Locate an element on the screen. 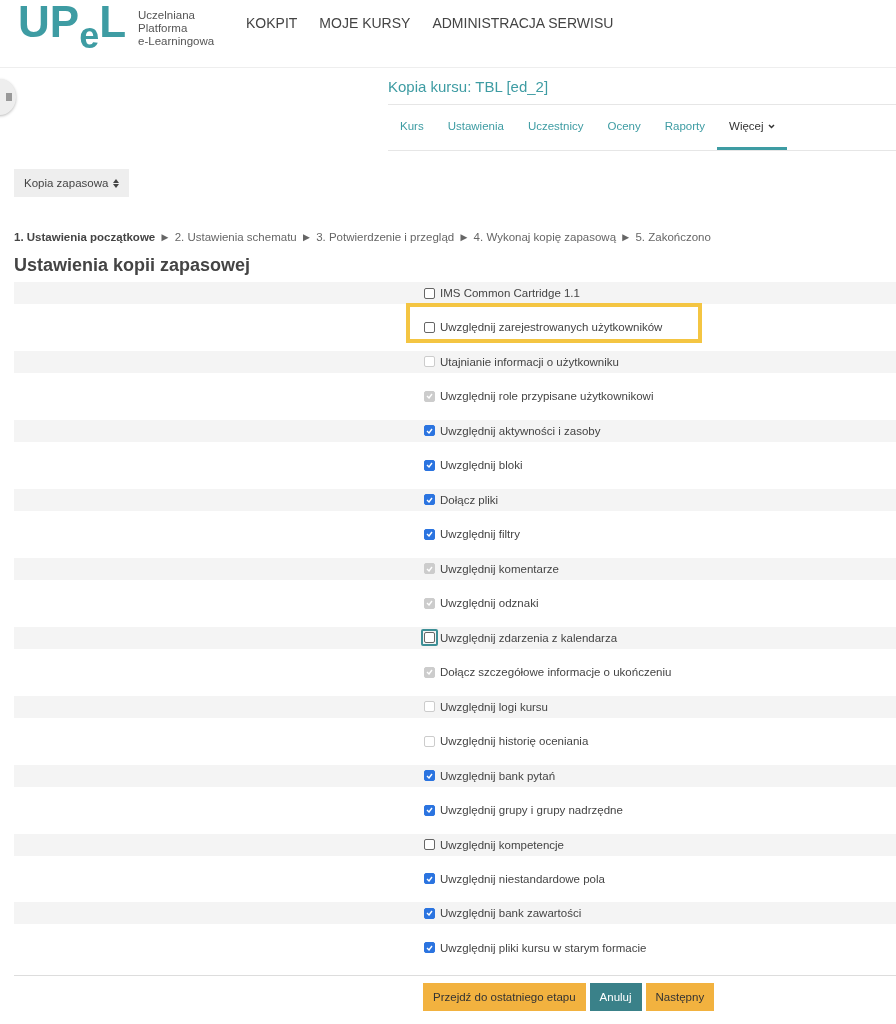 The image size is (896, 1024). checkbox-label: Dołącz pliki is located at coordinates (469, 499).